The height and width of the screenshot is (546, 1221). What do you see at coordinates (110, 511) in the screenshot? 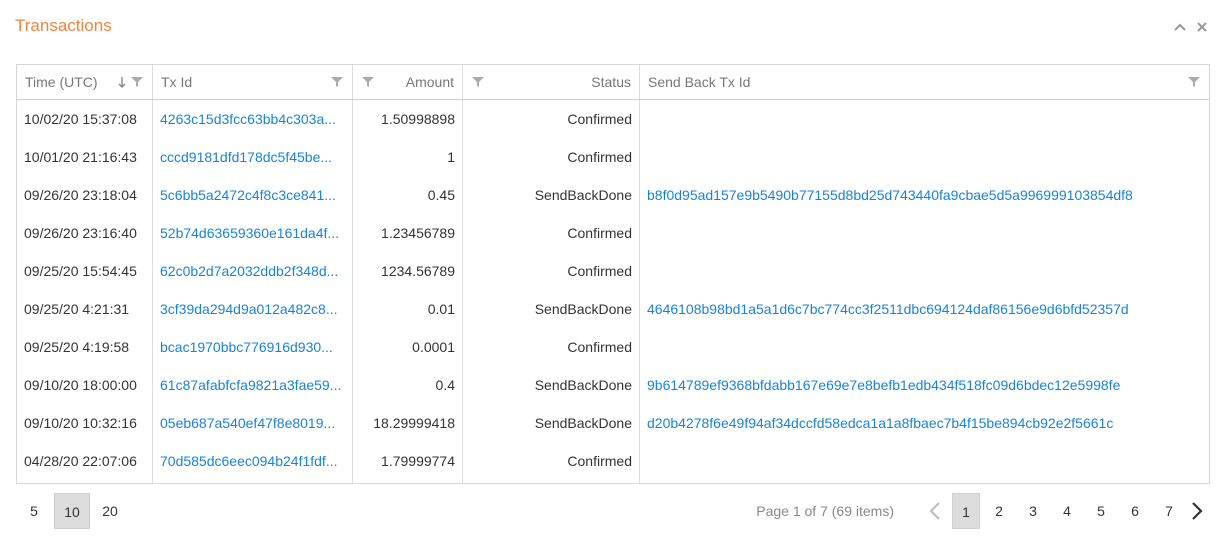
I see `page-size-20: 20` at bounding box center [110, 511].